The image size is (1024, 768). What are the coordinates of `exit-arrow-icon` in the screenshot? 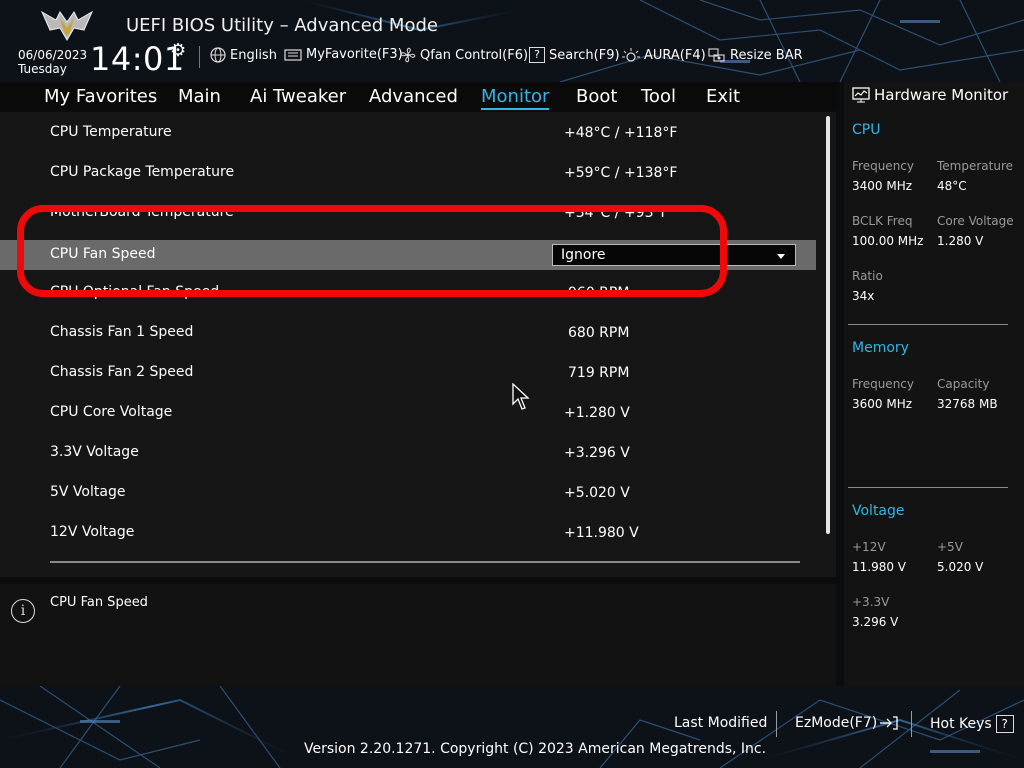 It's located at (889, 723).